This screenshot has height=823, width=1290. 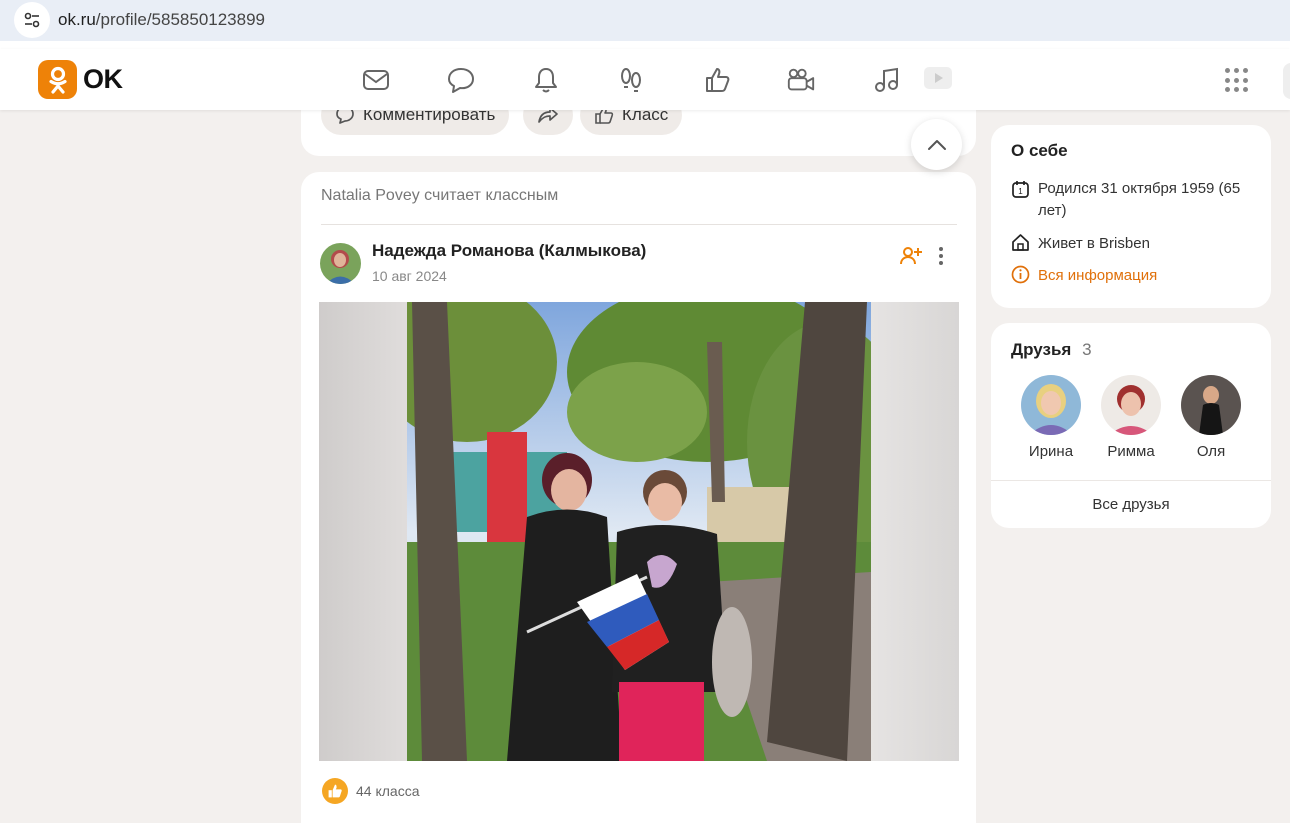 I want to click on birth-text: Родился 31 октября 1959 (65 лет), so click(x=1139, y=199).